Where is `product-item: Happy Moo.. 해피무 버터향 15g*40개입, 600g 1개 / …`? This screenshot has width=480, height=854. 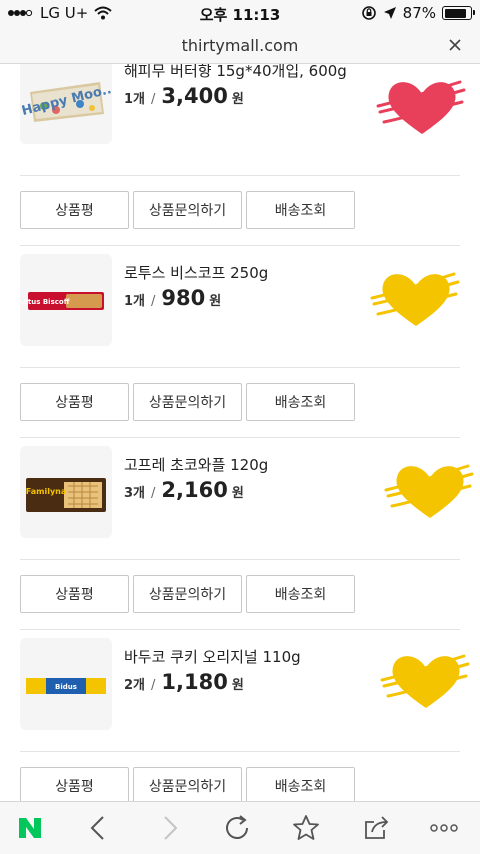 product-item: Happy Moo.. 해피무 버터향 15g*40개입, 600g 1개 / … is located at coordinates (240, 113).